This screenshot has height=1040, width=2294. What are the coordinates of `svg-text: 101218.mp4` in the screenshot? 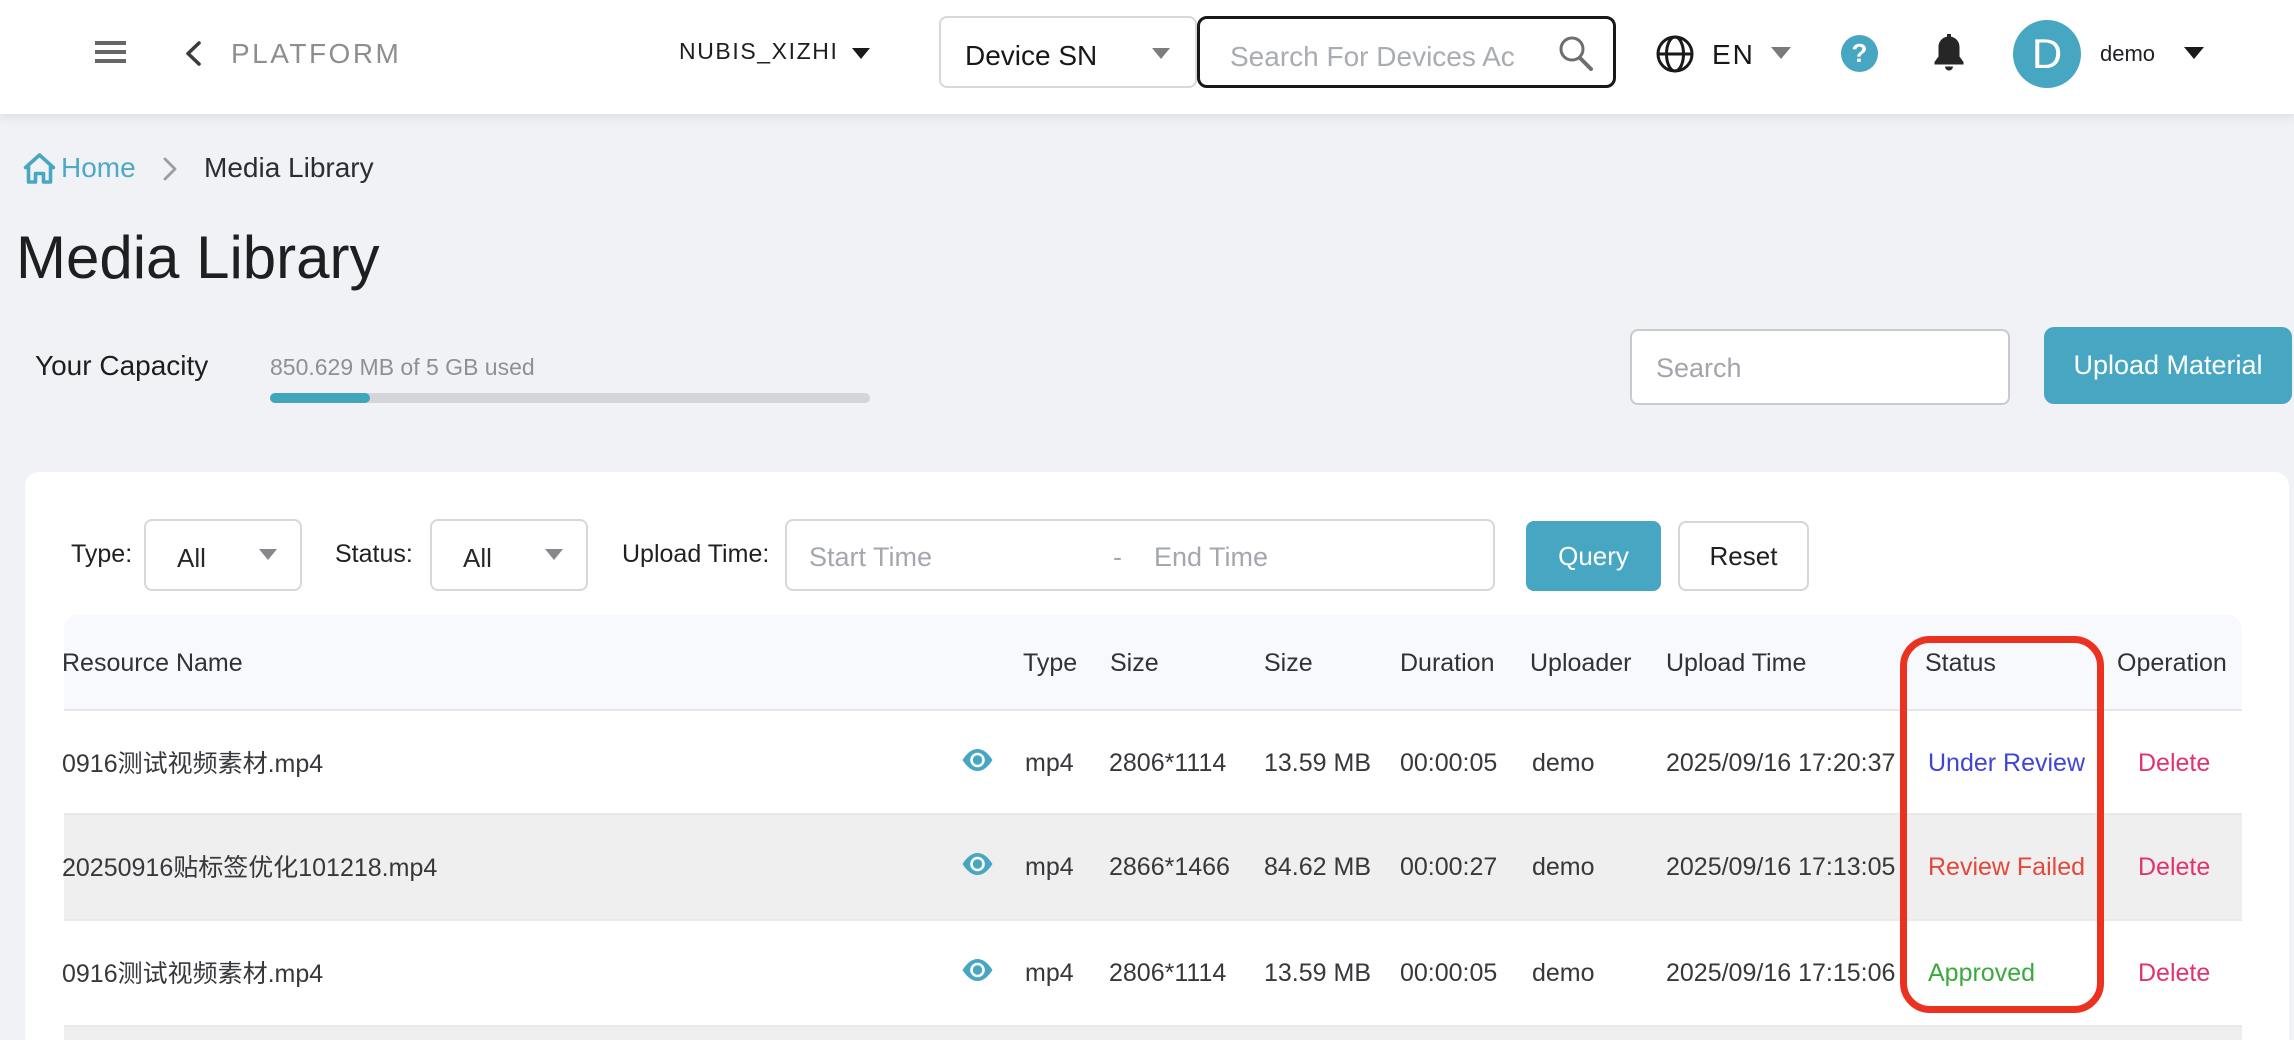 It's located at (367, 868).